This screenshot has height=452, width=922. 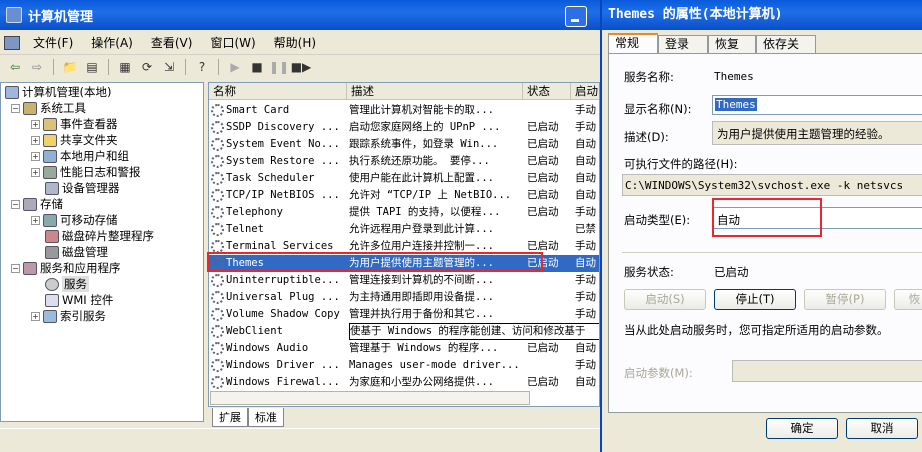 I want to click on service-name: Telephony, so click(x=254, y=212).